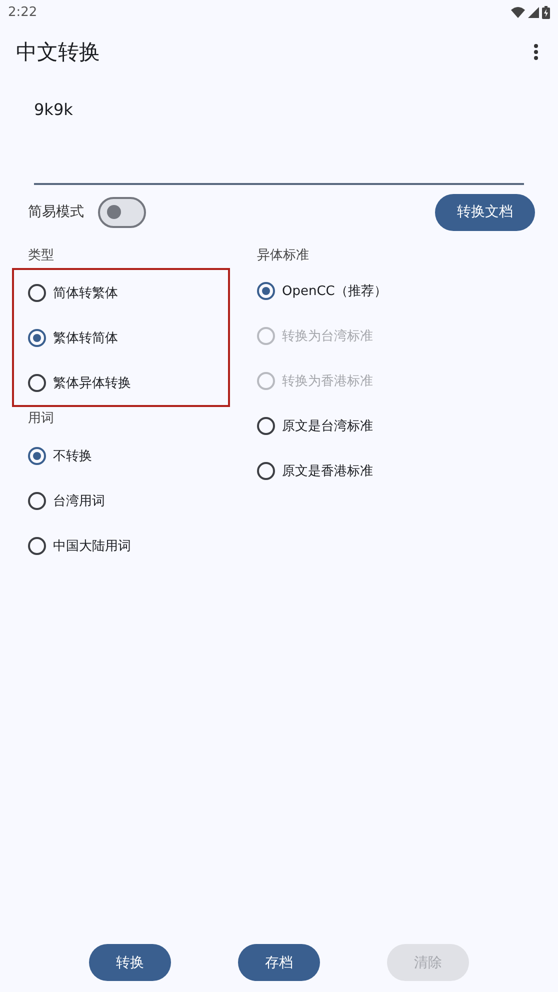 This screenshot has width=558, height=992. Describe the element at coordinates (128, 382) in the screenshot. I see `radio-option: 繁体异体转换` at that location.